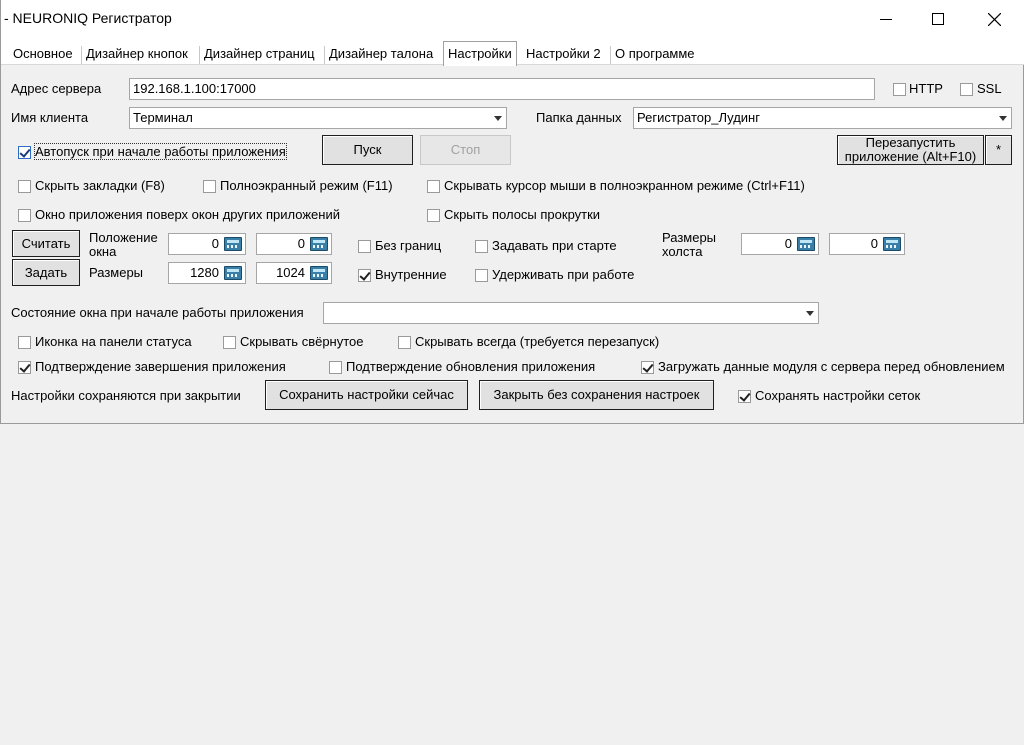 Image resolution: width=1024 pixels, height=745 pixels. Describe the element at coordinates (471, 366) in the screenshot. I see `confirm-update-label: Подтверждение обновления приложения` at that location.